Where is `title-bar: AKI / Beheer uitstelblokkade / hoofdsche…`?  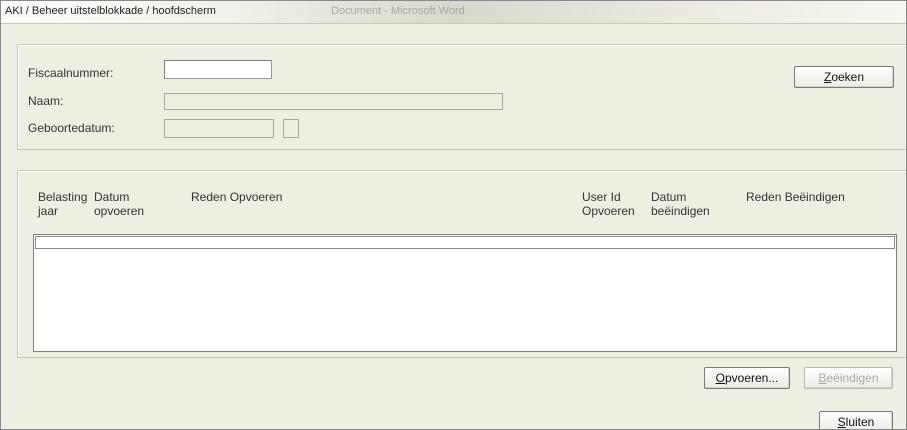
title-bar: AKI / Beheer uitstelblokkade / hoofdsche… is located at coordinates (453, 12).